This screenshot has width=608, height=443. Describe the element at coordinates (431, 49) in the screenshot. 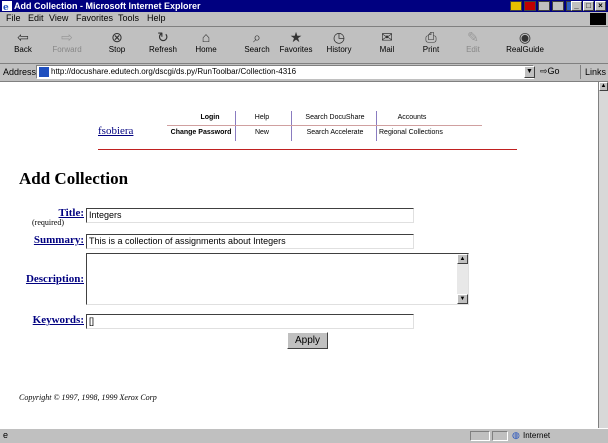

I see `print-label: Print` at that location.